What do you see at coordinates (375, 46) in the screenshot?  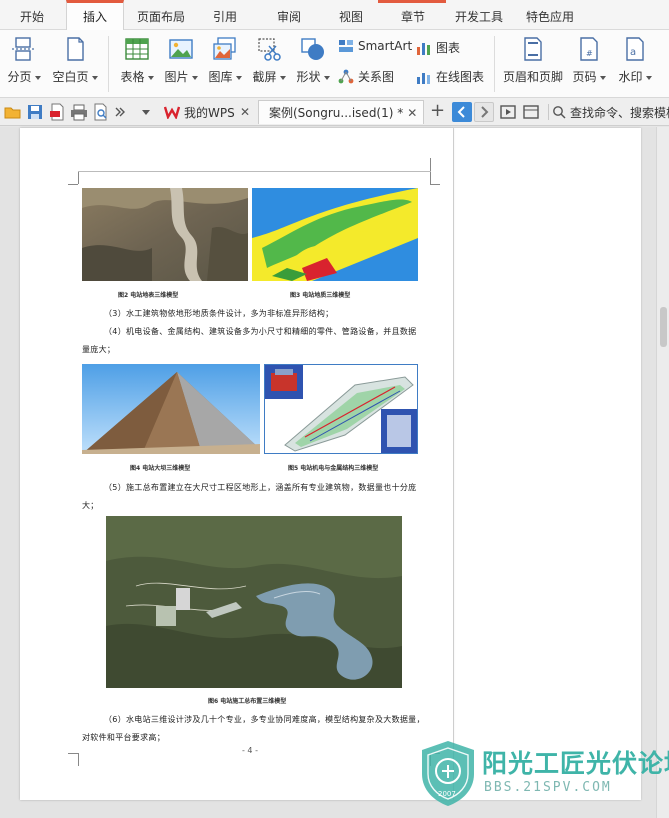 I see `smartart-button: SmartArt` at bounding box center [375, 46].